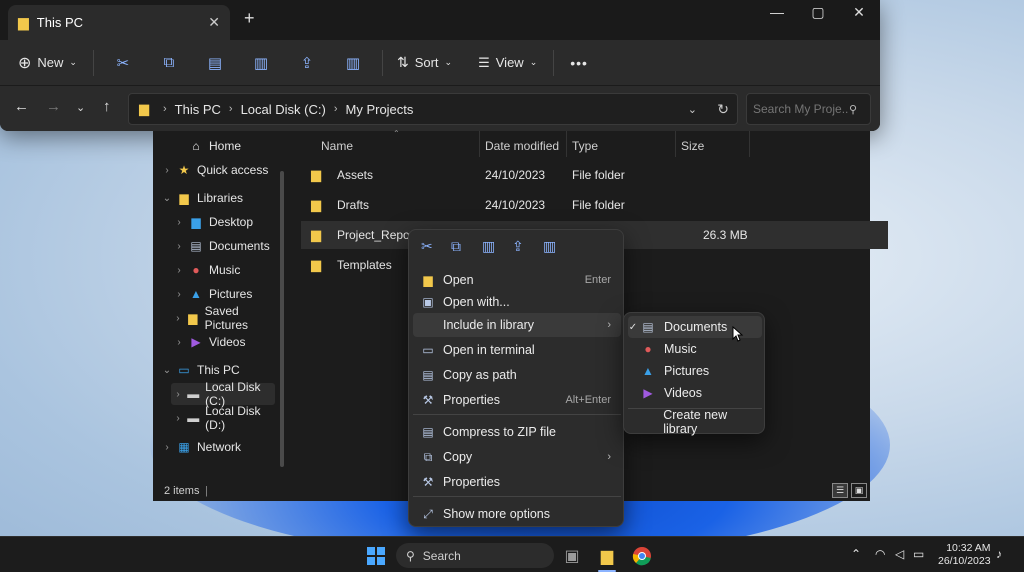 The image size is (1024, 572). I want to click on breadcrumb-this-pc: This PC, so click(198, 109).